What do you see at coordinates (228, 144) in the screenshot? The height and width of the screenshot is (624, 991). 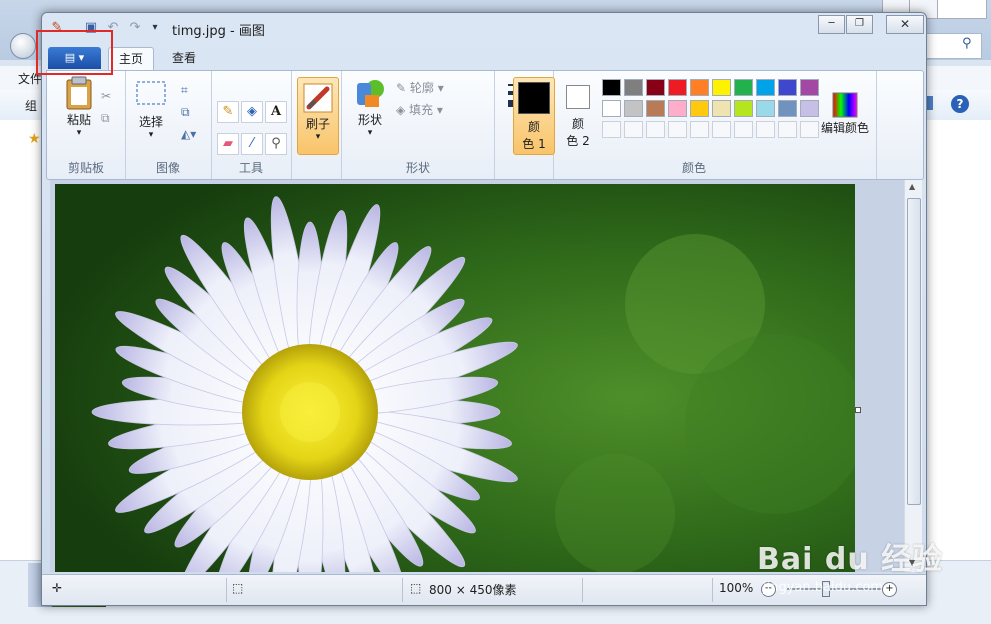 I see `eraser-icon: ▰` at bounding box center [228, 144].